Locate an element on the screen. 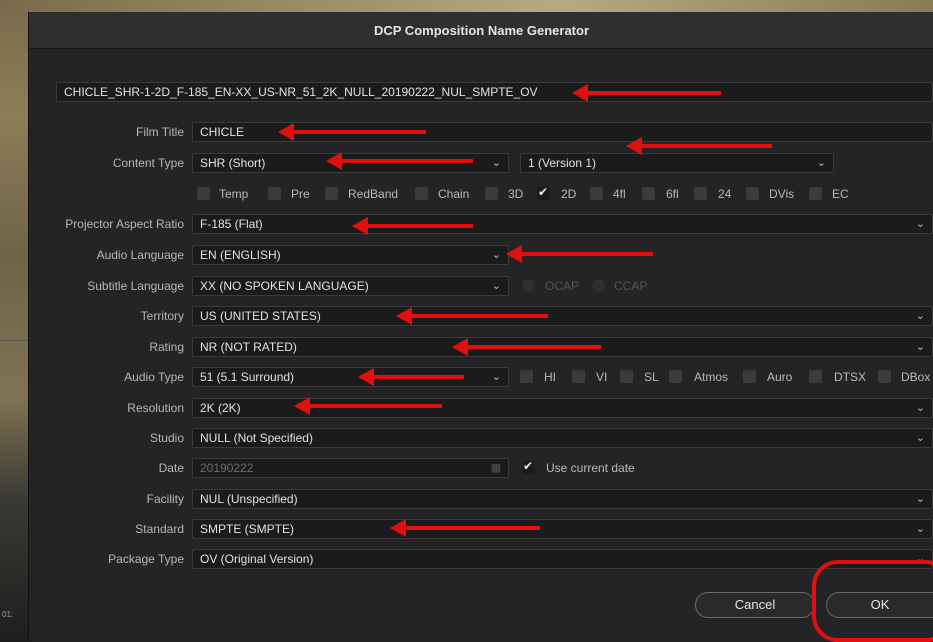 The width and height of the screenshot is (933, 642). checkbox-dvis is located at coordinates (752, 193).